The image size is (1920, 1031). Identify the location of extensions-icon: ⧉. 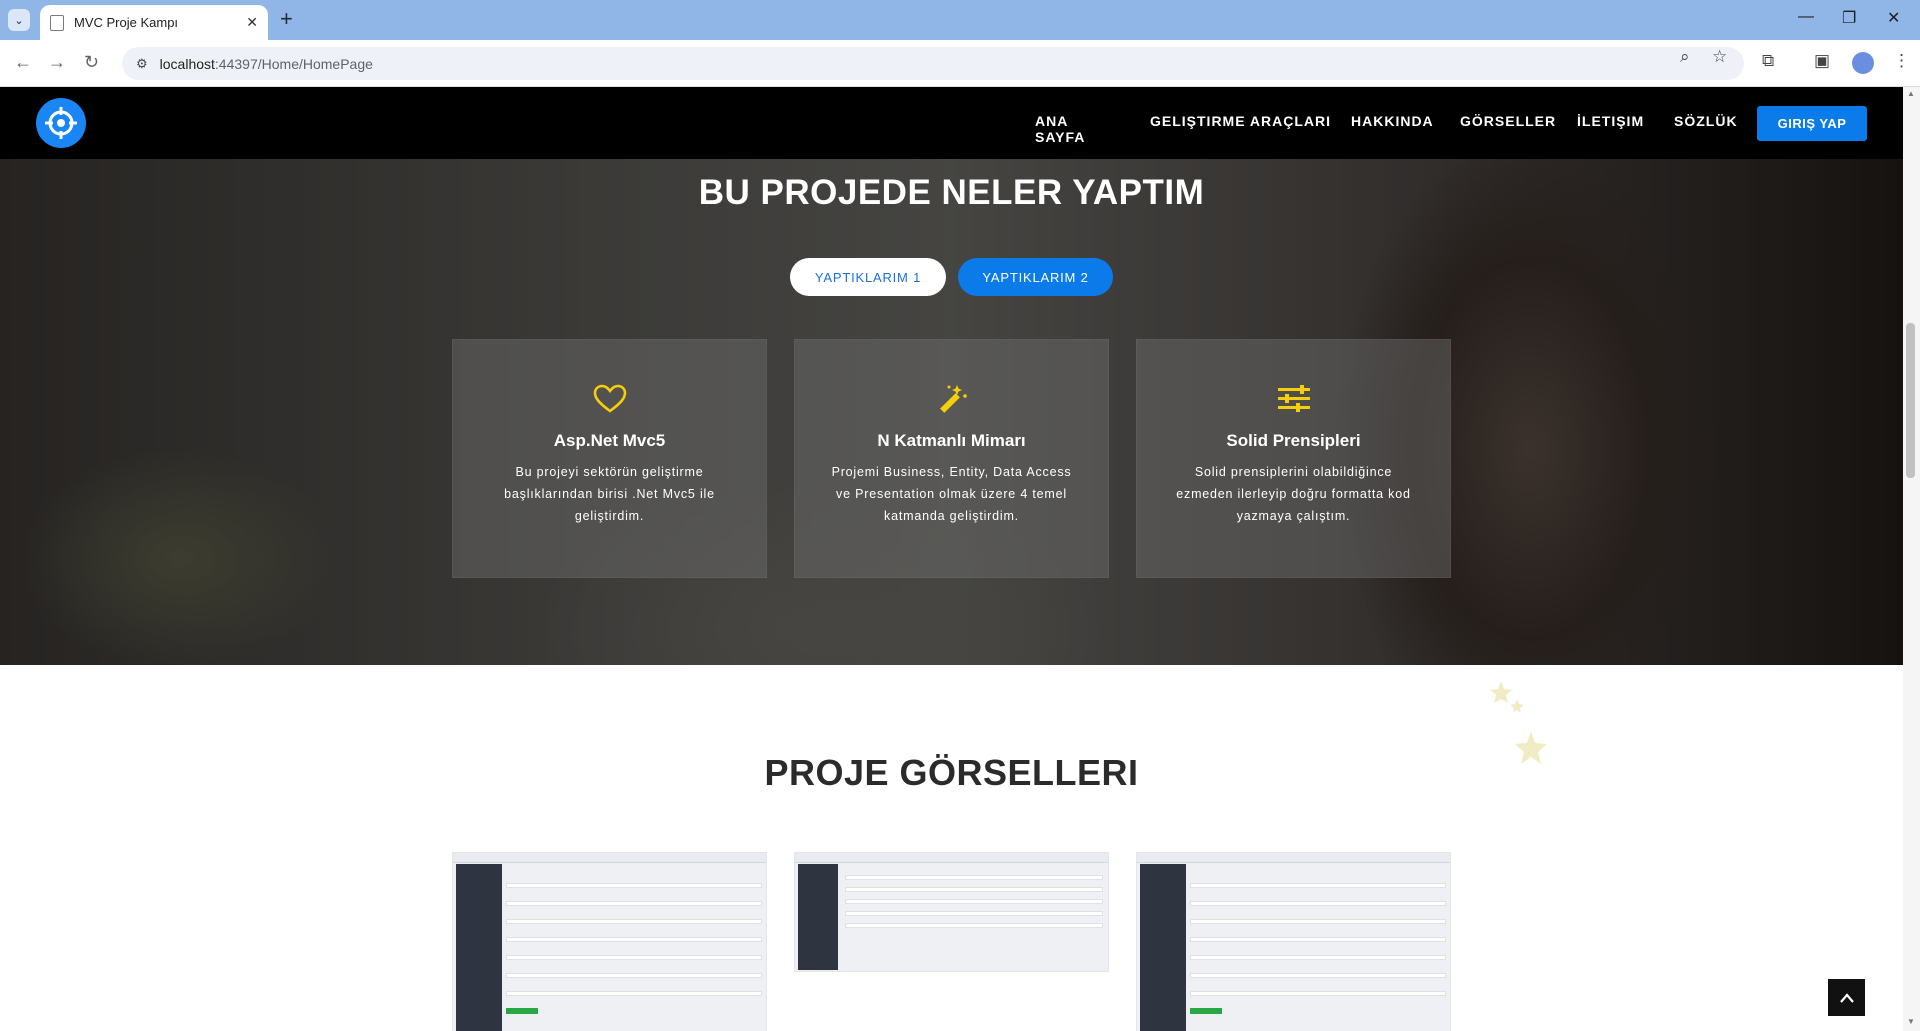
(1768, 61).